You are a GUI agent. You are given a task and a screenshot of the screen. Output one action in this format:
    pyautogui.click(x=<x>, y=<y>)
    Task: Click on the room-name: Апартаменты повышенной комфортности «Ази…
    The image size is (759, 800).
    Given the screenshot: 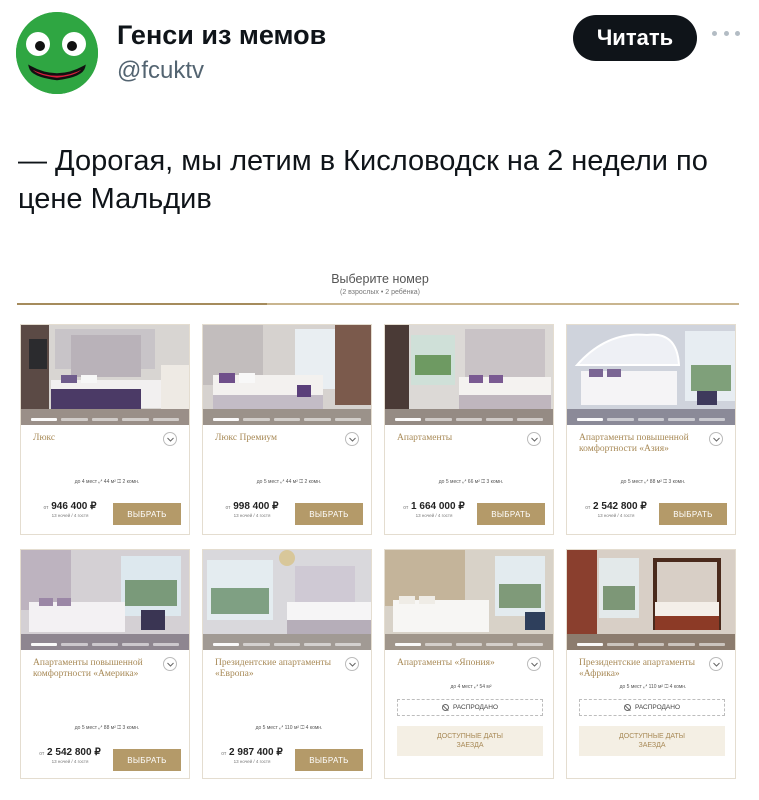 What is the action you would take?
    pyautogui.click(x=634, y=443)
    